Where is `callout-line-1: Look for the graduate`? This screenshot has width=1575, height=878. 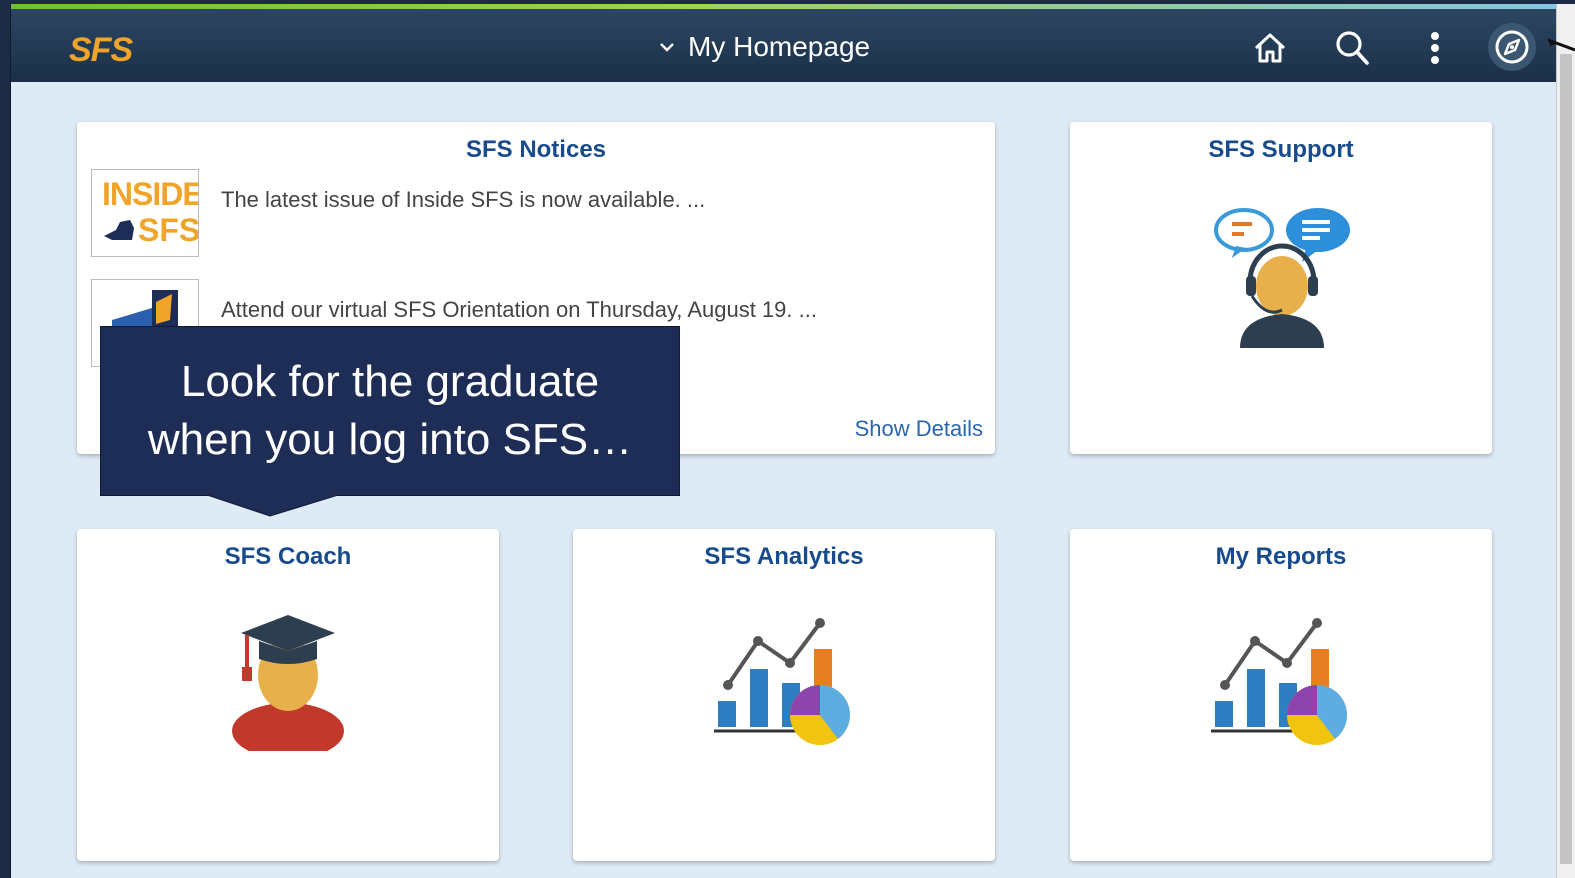
callout-line-1: Look for the graduate is located at coordinates (390, 381).